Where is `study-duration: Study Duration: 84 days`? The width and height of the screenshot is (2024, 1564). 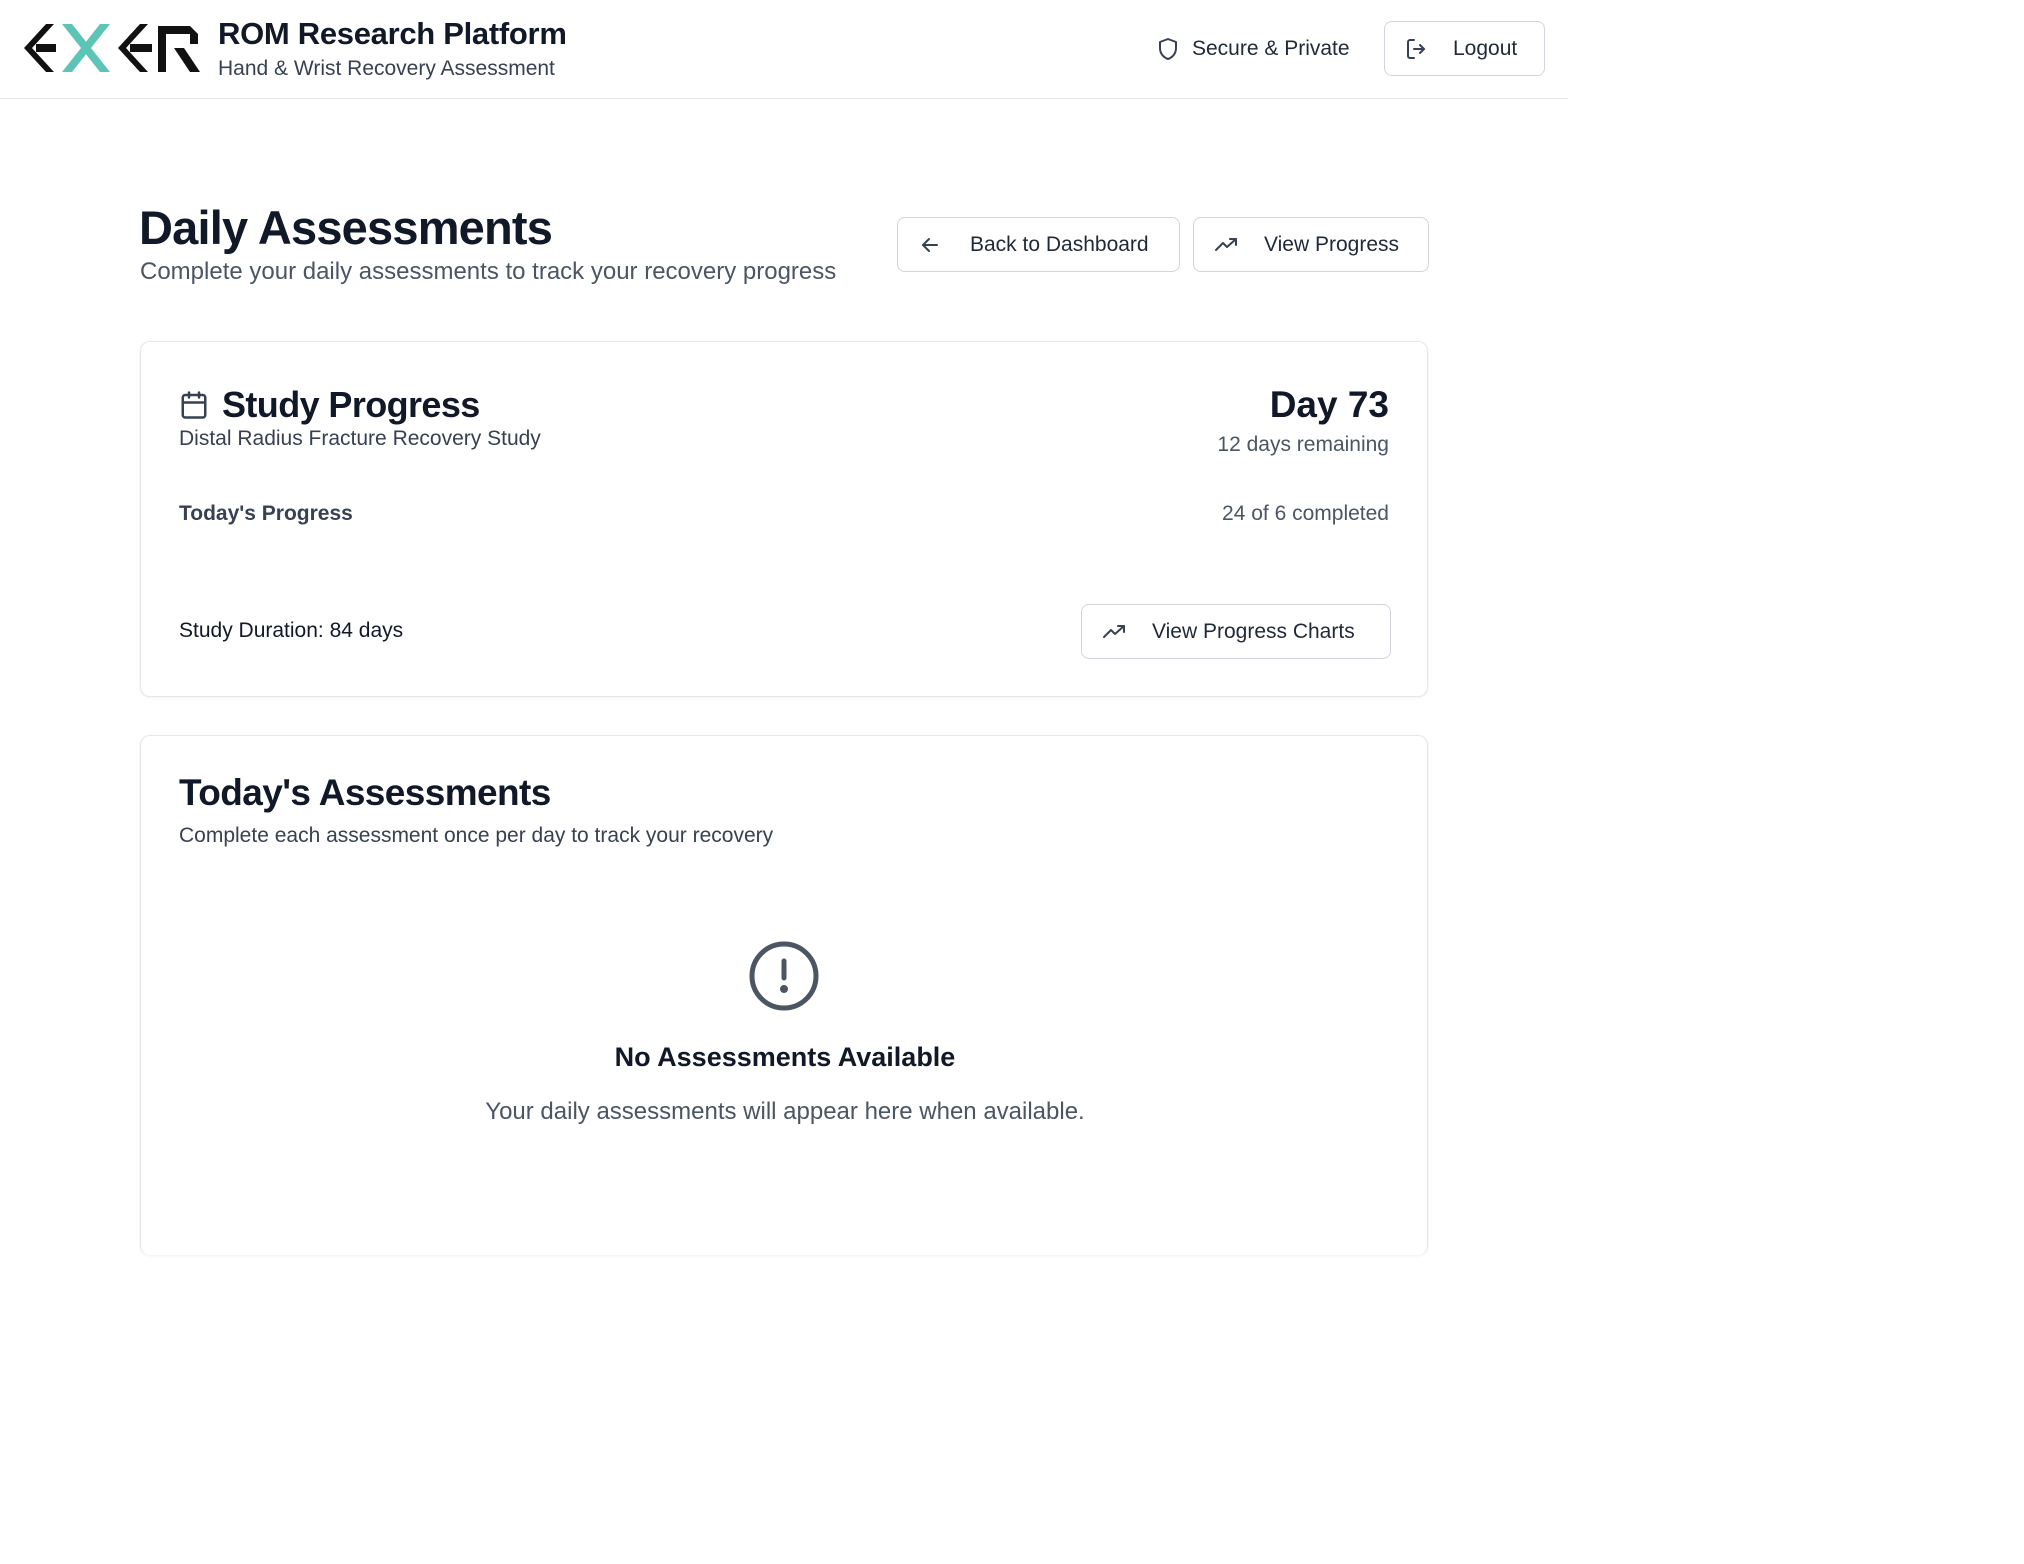
study-duration: Study Duration: 84 days is located at coordinates (291, 630).